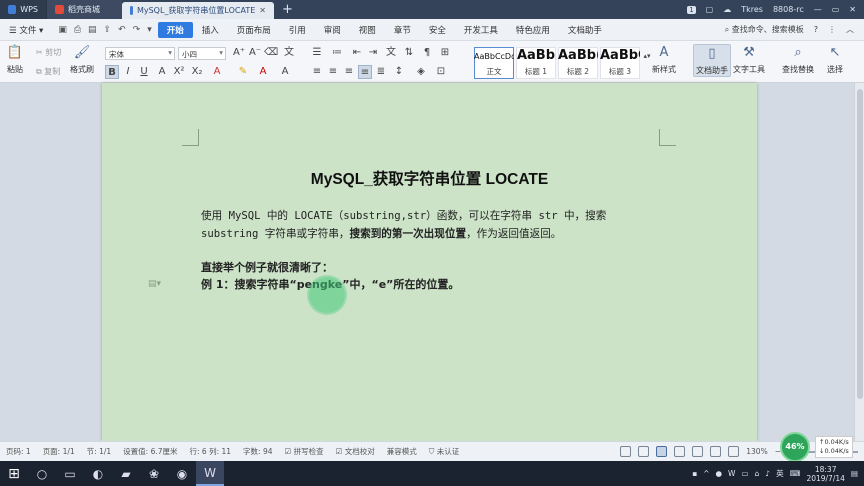 This screenshot has width=864, height=486. I want to click on text-tool-button: ⚒ 文字工具, so click(749, 59).